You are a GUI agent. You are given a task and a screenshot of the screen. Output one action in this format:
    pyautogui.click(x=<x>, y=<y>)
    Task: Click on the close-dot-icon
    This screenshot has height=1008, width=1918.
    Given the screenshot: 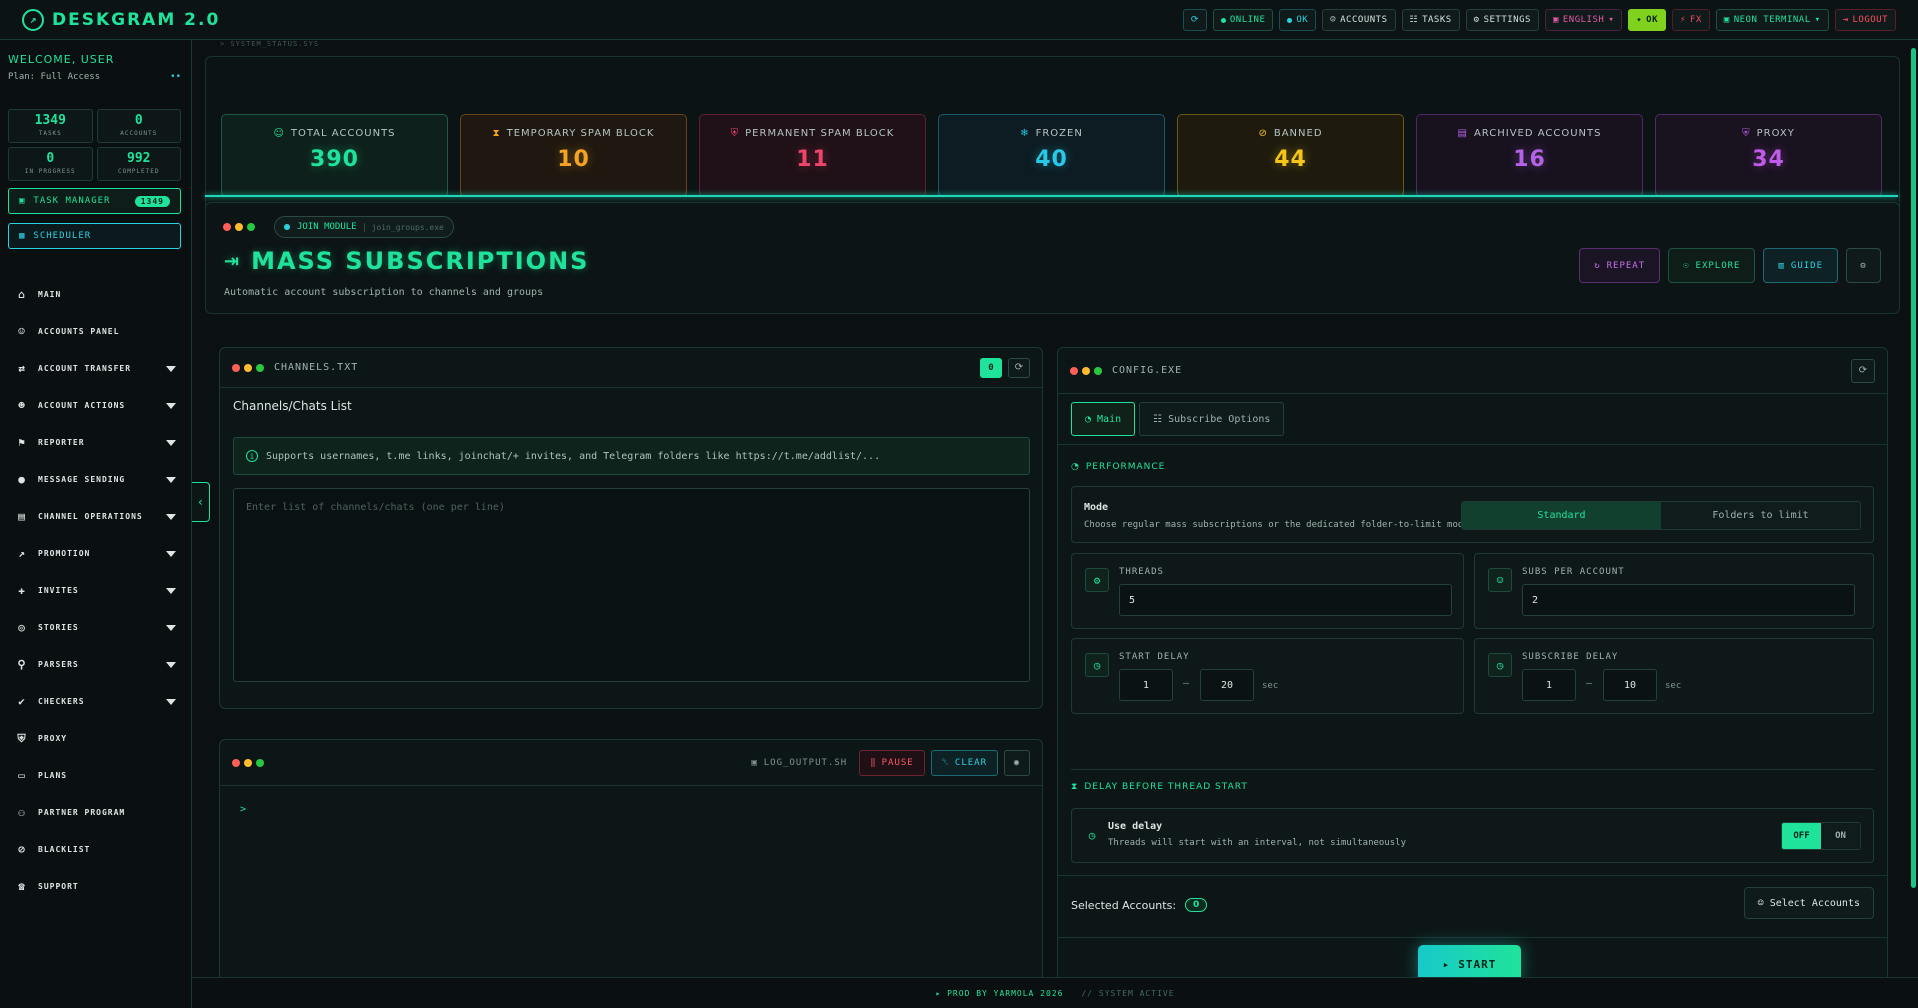 What is the action you would take?
    pyautogui.click(x=227, y=227)
    